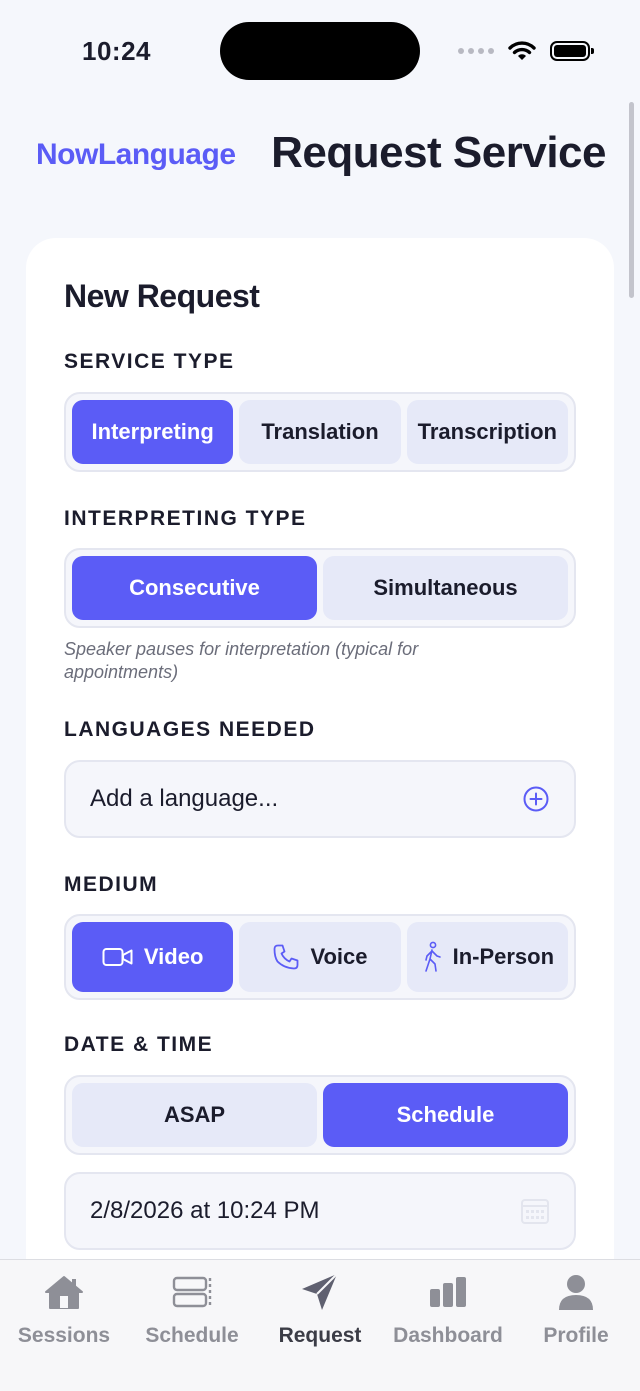 This screenshot has height=1391, width=640. I want to click on medium-in-person-label: In-Person, so click(503, 956).